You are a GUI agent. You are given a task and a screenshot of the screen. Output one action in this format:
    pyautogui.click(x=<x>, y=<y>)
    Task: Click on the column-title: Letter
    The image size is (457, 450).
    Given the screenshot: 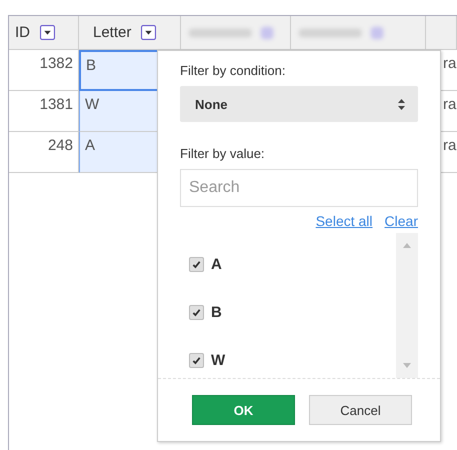 What is the action you would take?
    pyautogui.click(x=112, y=32)
    